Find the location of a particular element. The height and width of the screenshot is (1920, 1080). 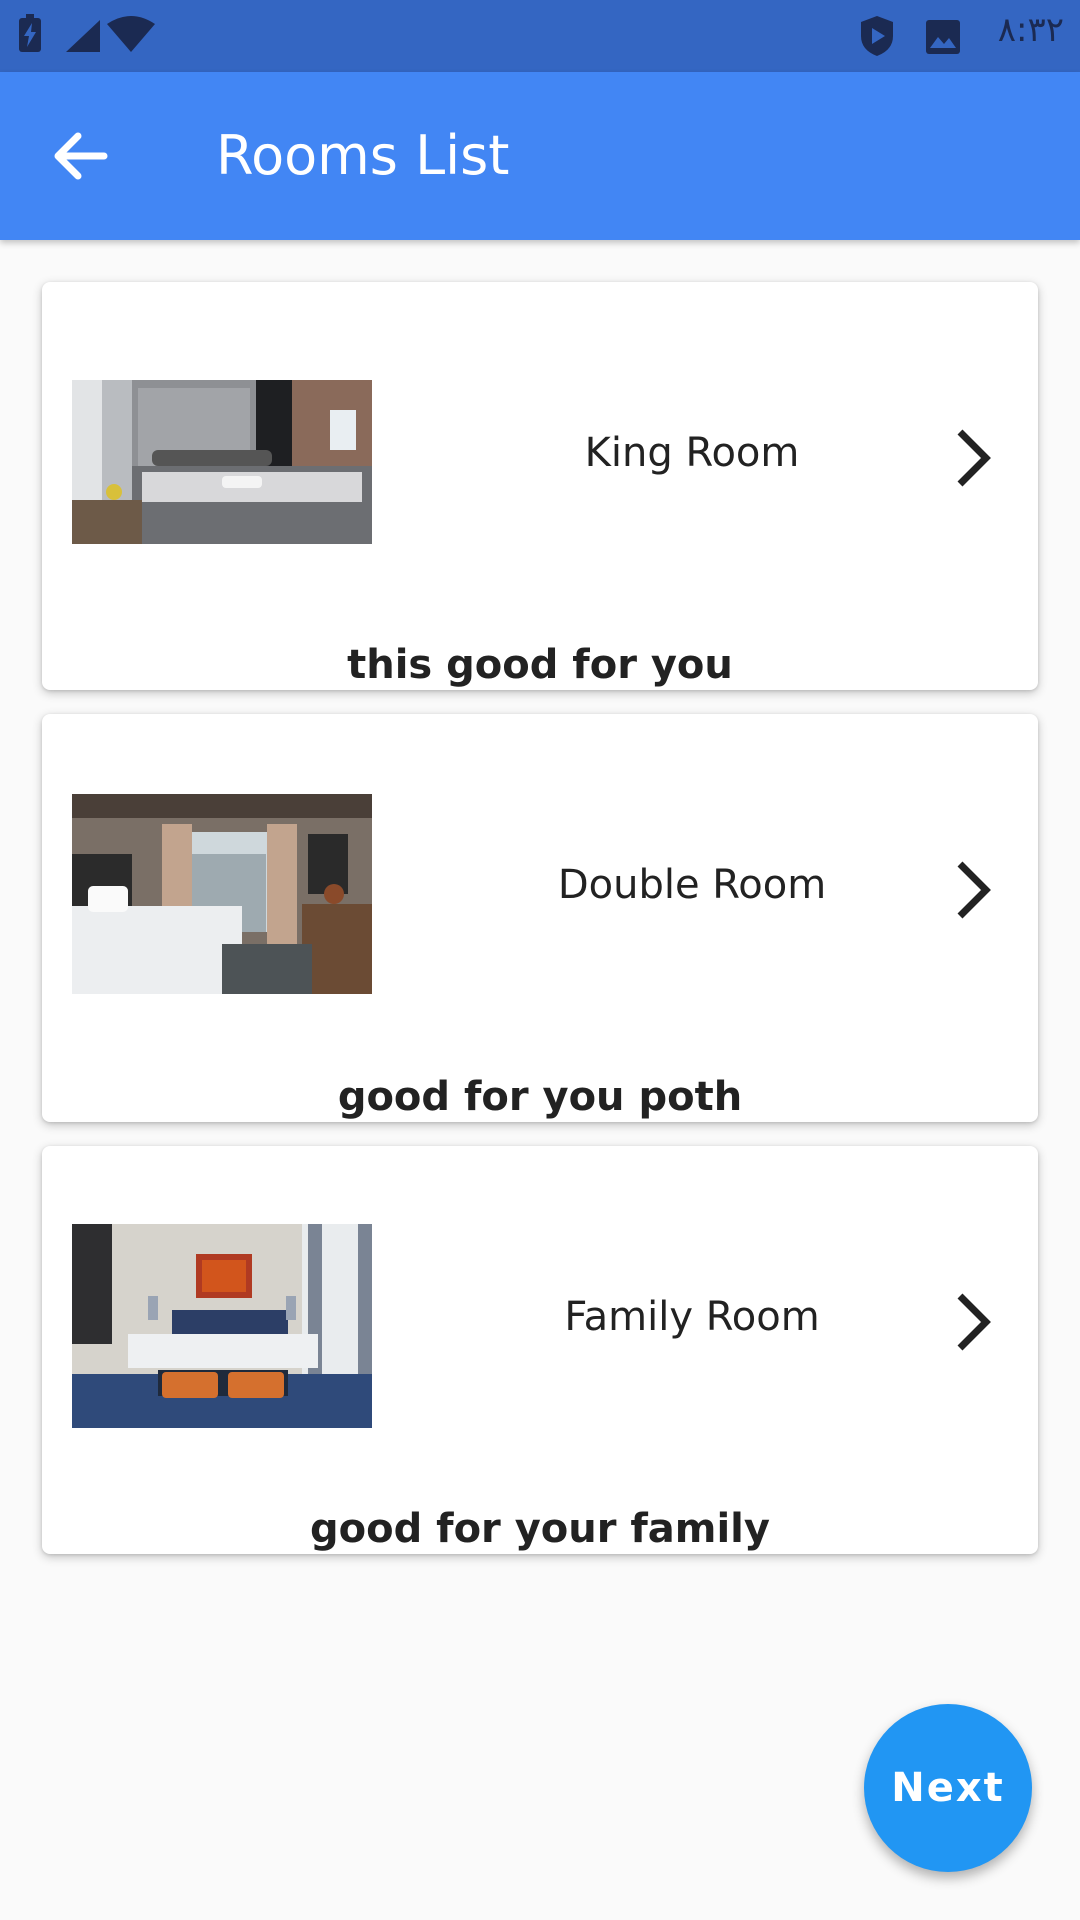

status-time: ٨:٣٢ is located at coordinates (1030, 30).